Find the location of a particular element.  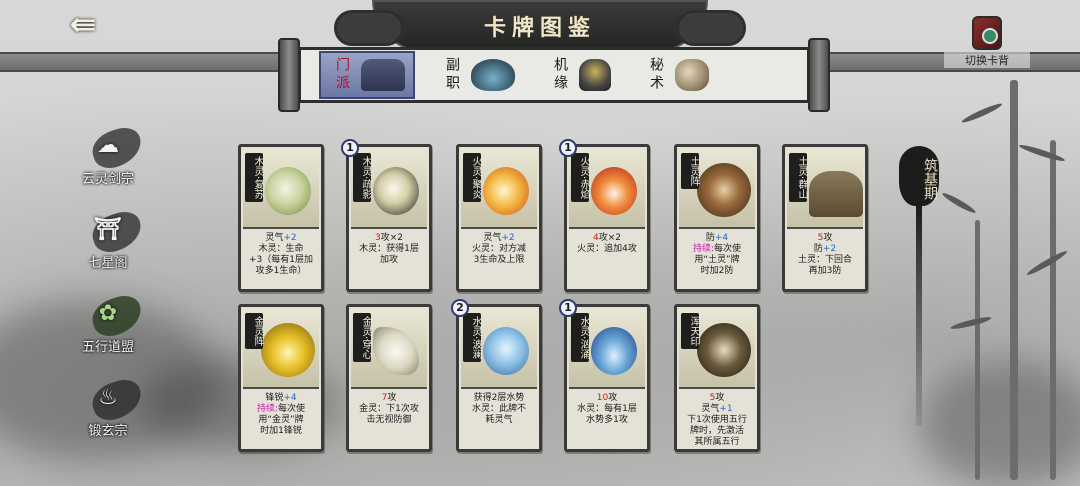

sect-item-cloud-sword: ☁ 云灵剑宗 is located at coordinates (108, 159).